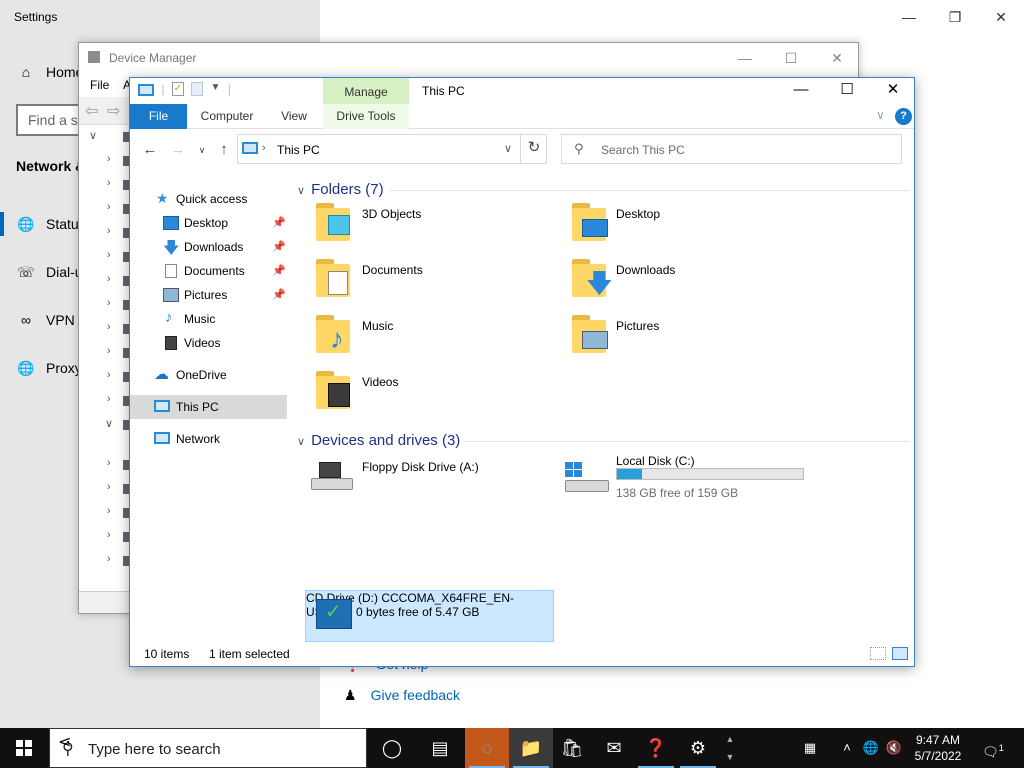 Image resolution: width=1024 pixels, height=768 pixels. Describe the element at coordinates (208, 407) in the screenshot. I see `nav-item-this-pc: This PC` at that location.